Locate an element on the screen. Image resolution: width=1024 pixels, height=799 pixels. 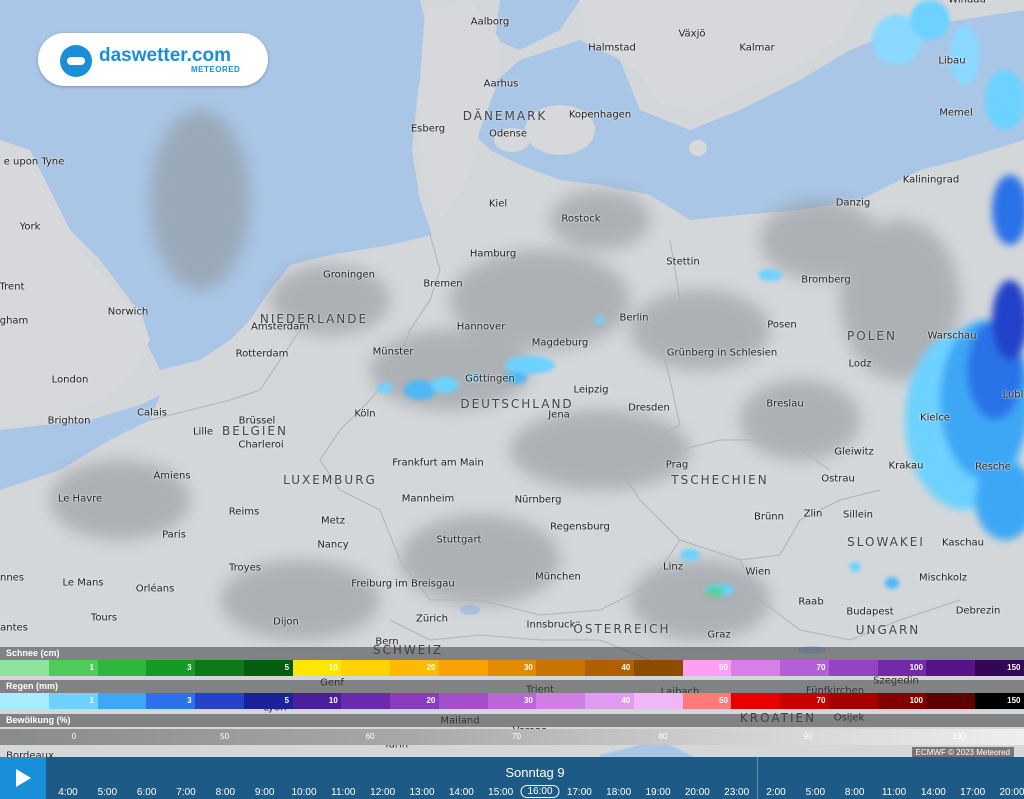
day-divider is located at coordinates (757, 778).